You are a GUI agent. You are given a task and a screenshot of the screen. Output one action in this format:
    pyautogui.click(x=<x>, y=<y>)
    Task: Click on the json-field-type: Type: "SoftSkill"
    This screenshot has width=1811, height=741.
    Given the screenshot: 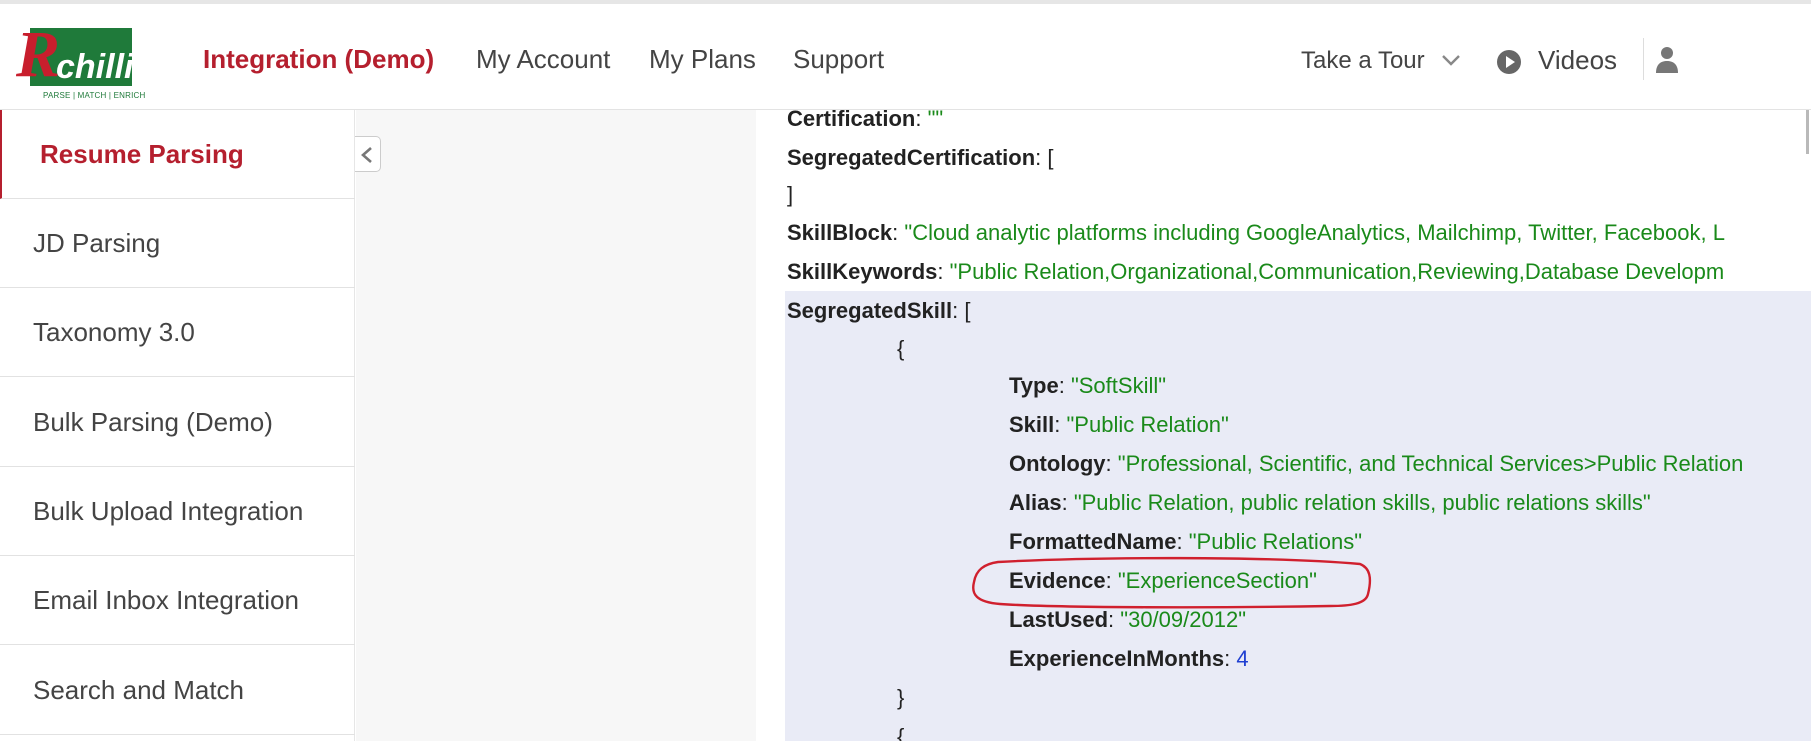 What is the action you would take?
    pyautogui.click(x=1088, y=385)
    